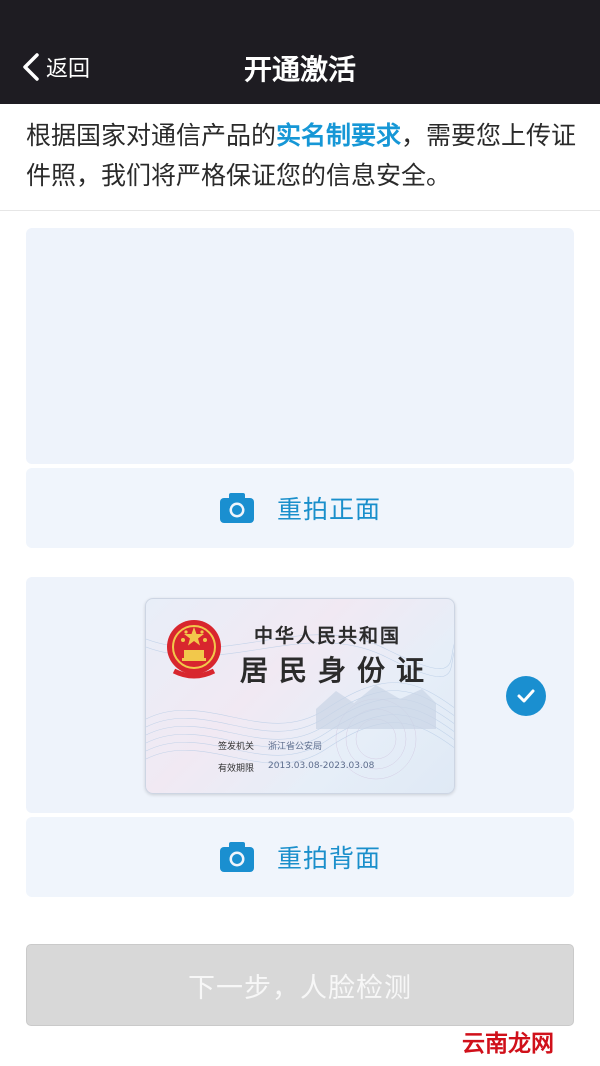 The width and height of the screenshot is (600, 1066). I want to click on next-face-detection-button: 下一步，人脸检测, so click(300, 985).